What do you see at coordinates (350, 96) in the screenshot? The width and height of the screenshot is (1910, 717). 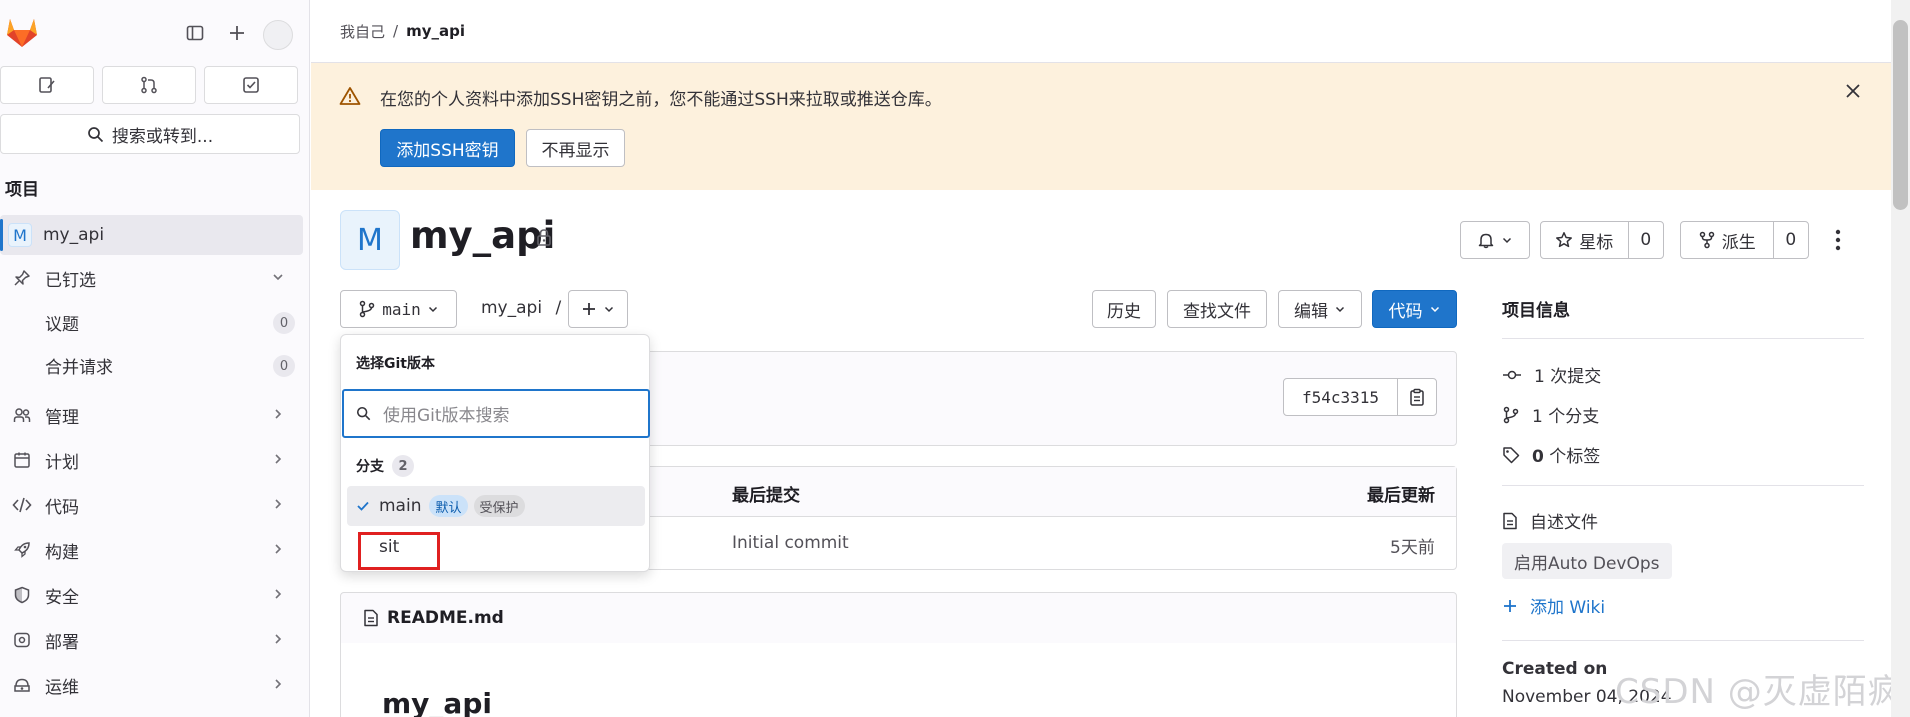 I see `warning-icon` at bounding box center [350, 96].